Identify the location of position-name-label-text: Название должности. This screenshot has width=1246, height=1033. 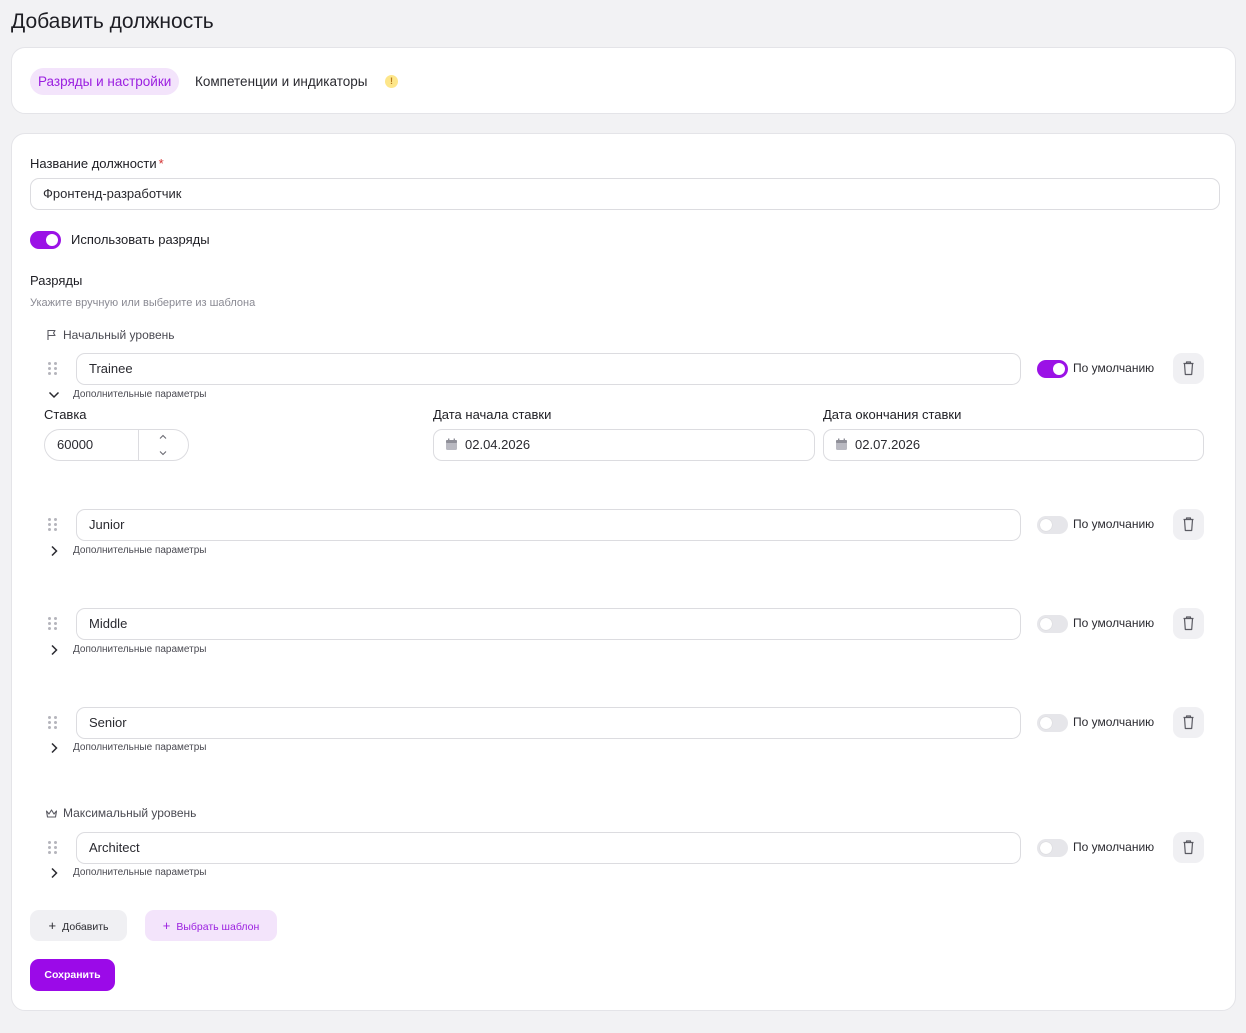
(93, 163).